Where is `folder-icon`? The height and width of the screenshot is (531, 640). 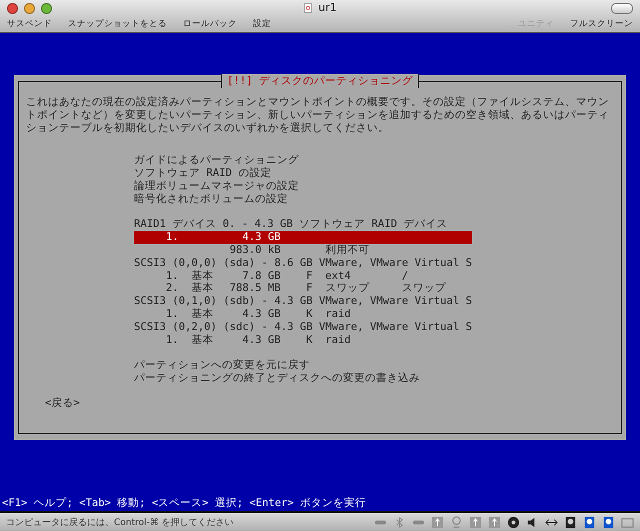 folder-icon is located at coordinates (627, 522).